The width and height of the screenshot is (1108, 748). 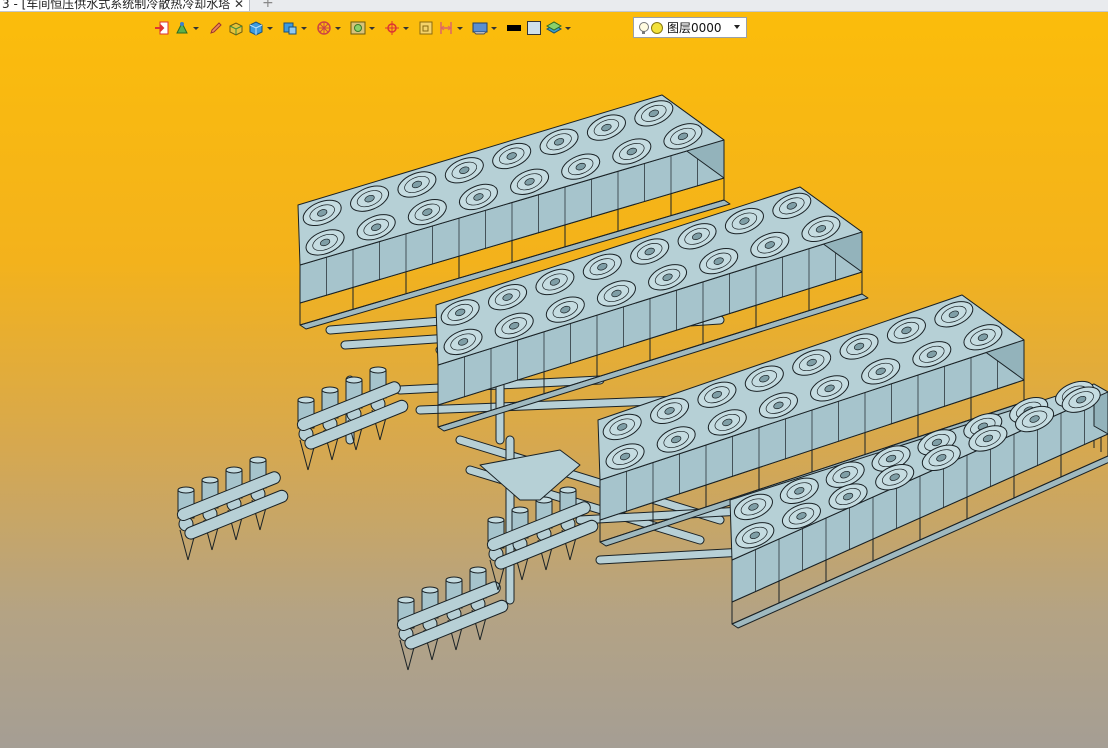 What do you see at coordinates (290, 28) in the screenshot?
I see `cube-blue2-icon` at bounding box center [290, 28].